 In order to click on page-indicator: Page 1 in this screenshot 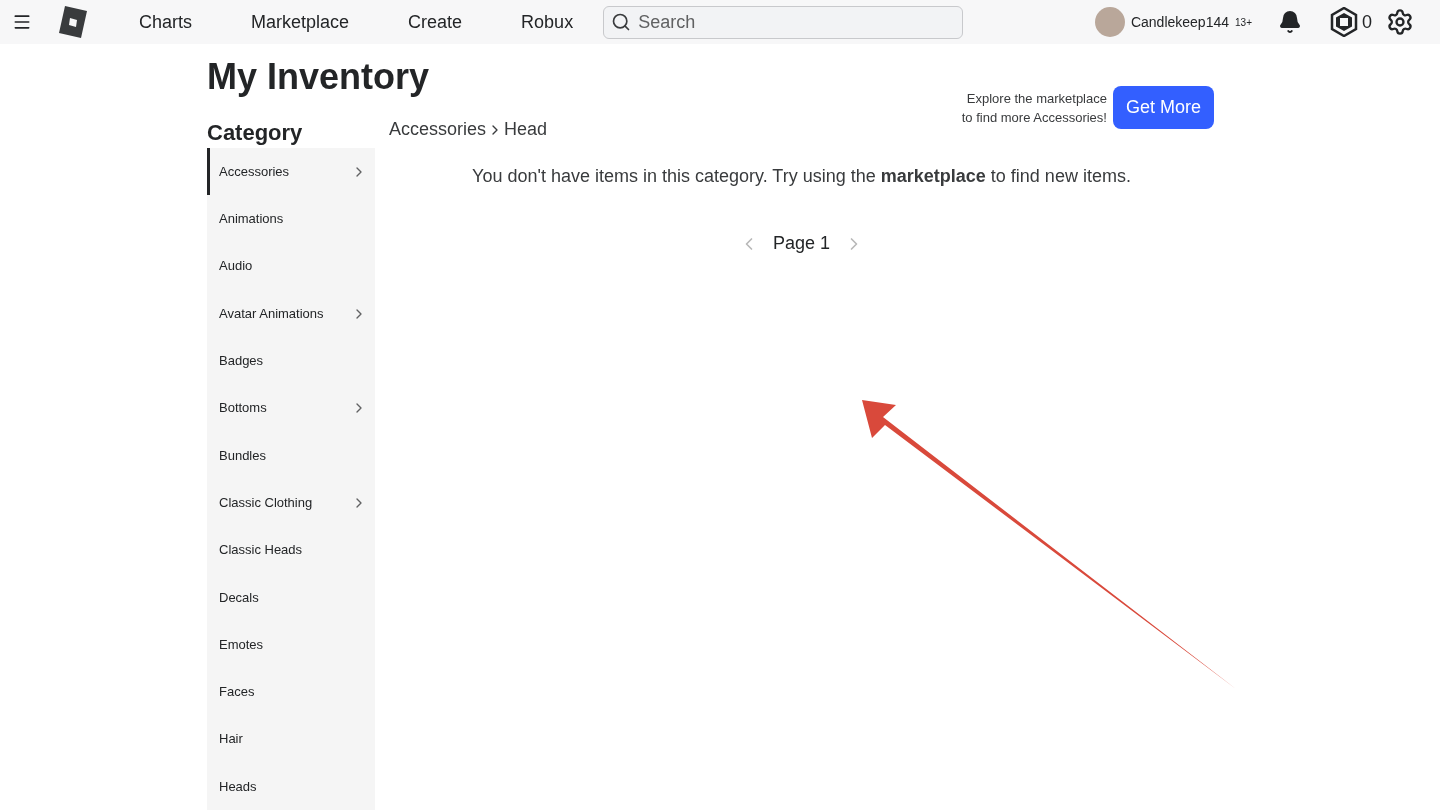, I will do `click(801, 243)`.